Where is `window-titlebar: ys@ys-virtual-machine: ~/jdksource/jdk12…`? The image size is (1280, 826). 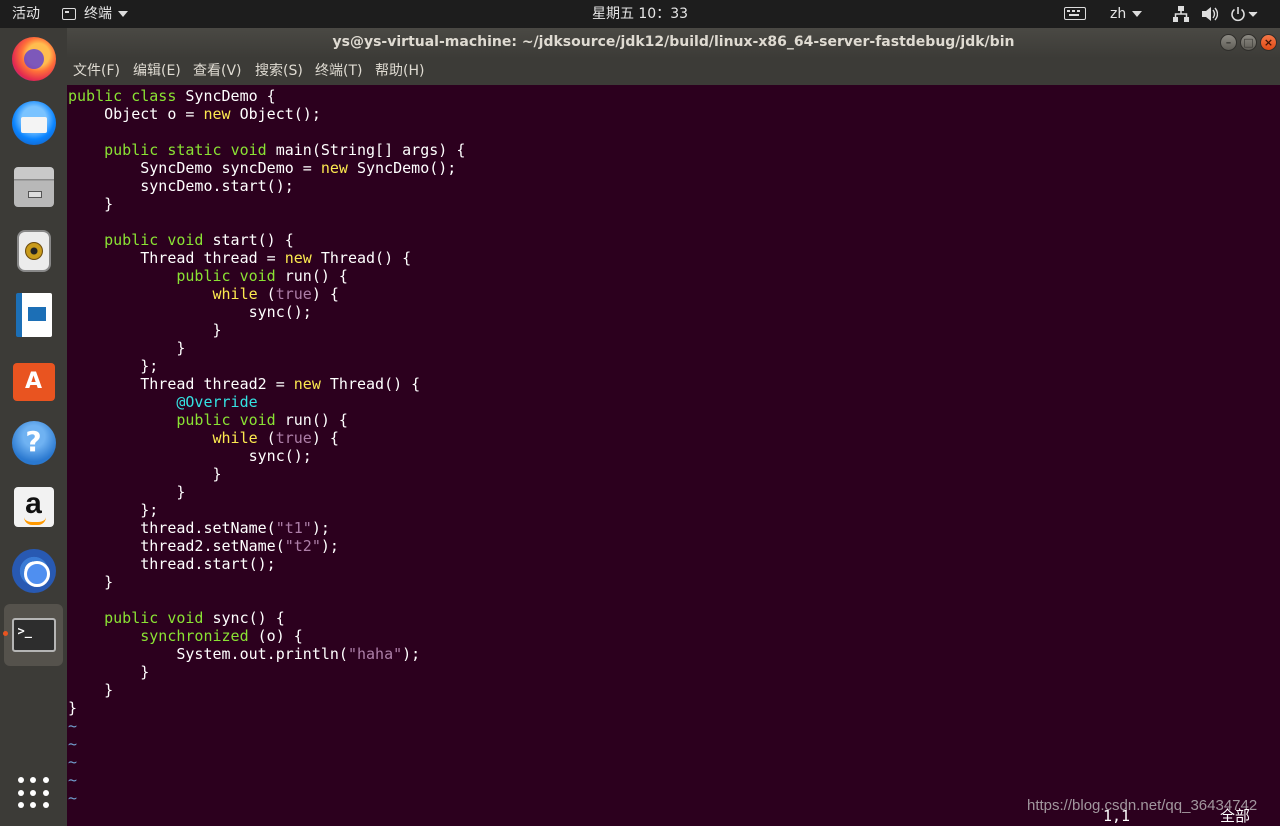 window-titlebar: ys@ys-virtual-machine: ~/jdksource/jdk12… is located at coordinates (673, 43).